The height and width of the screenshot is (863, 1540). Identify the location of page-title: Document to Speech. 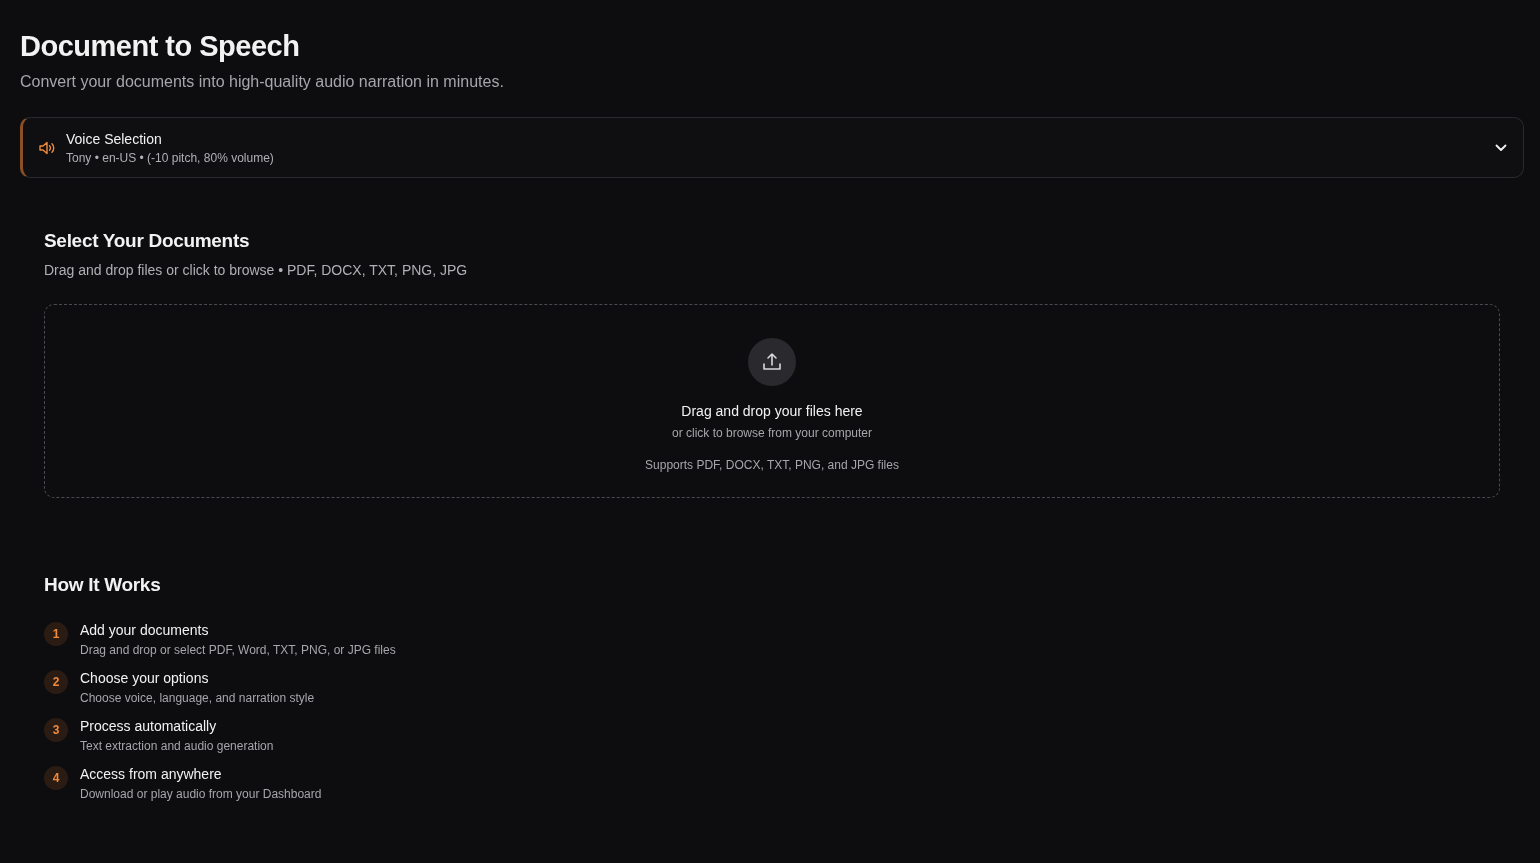
(160, 46).